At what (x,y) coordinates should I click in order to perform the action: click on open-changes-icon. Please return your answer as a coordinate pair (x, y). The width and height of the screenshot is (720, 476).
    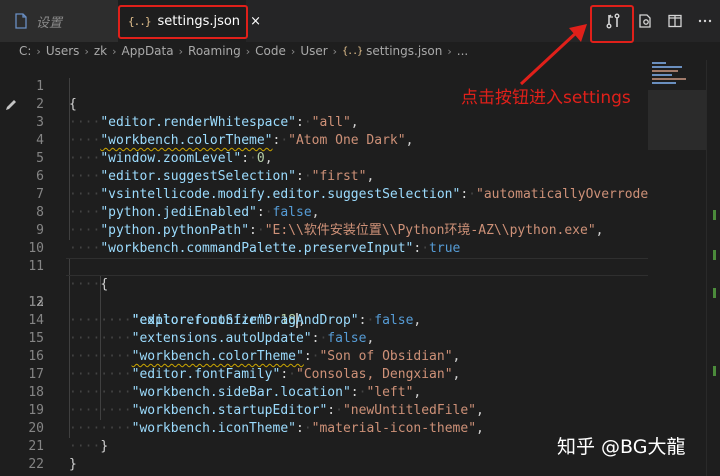
    Looking at the image, I should click on (645, 21).